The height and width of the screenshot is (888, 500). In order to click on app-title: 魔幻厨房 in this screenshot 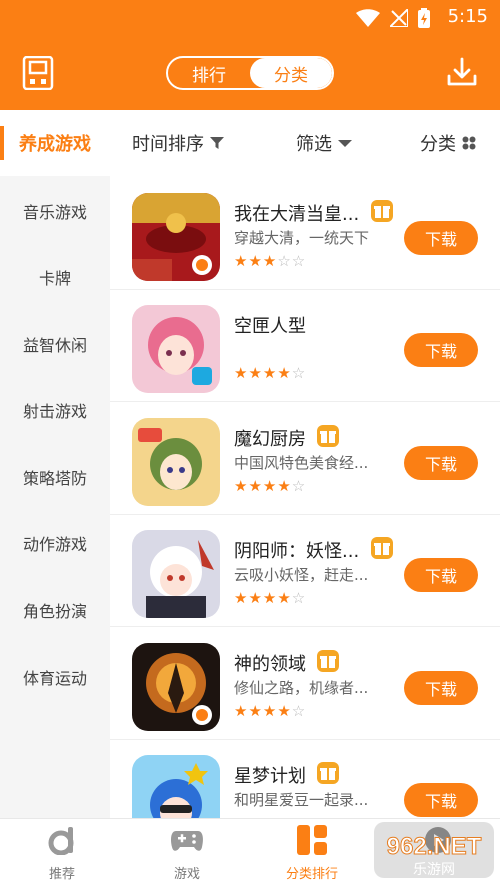, I will do `click(270, 439)`.